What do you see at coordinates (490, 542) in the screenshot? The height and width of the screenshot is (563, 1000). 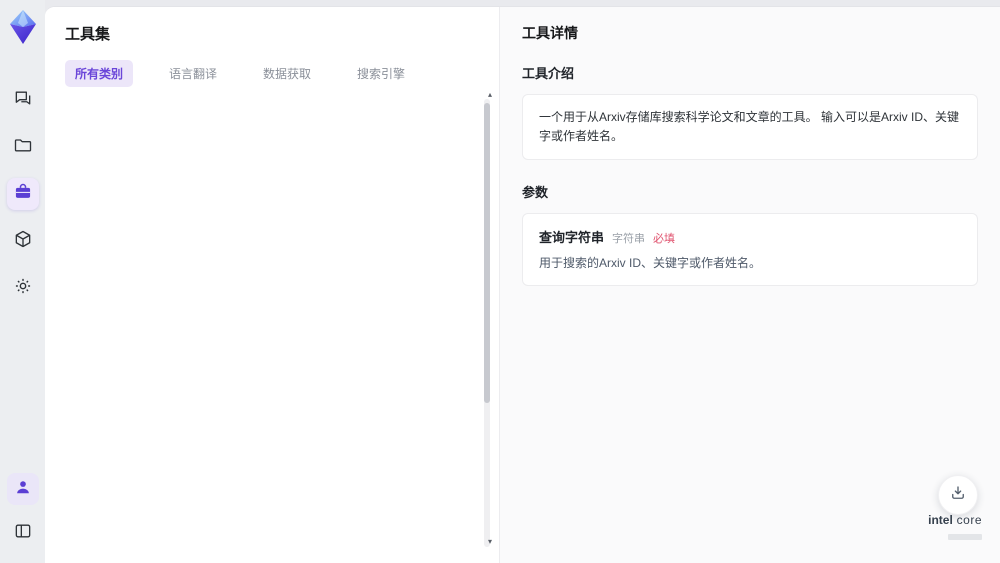 I see `scroll-down-icon: ▾` at bounding box center [490, 542].